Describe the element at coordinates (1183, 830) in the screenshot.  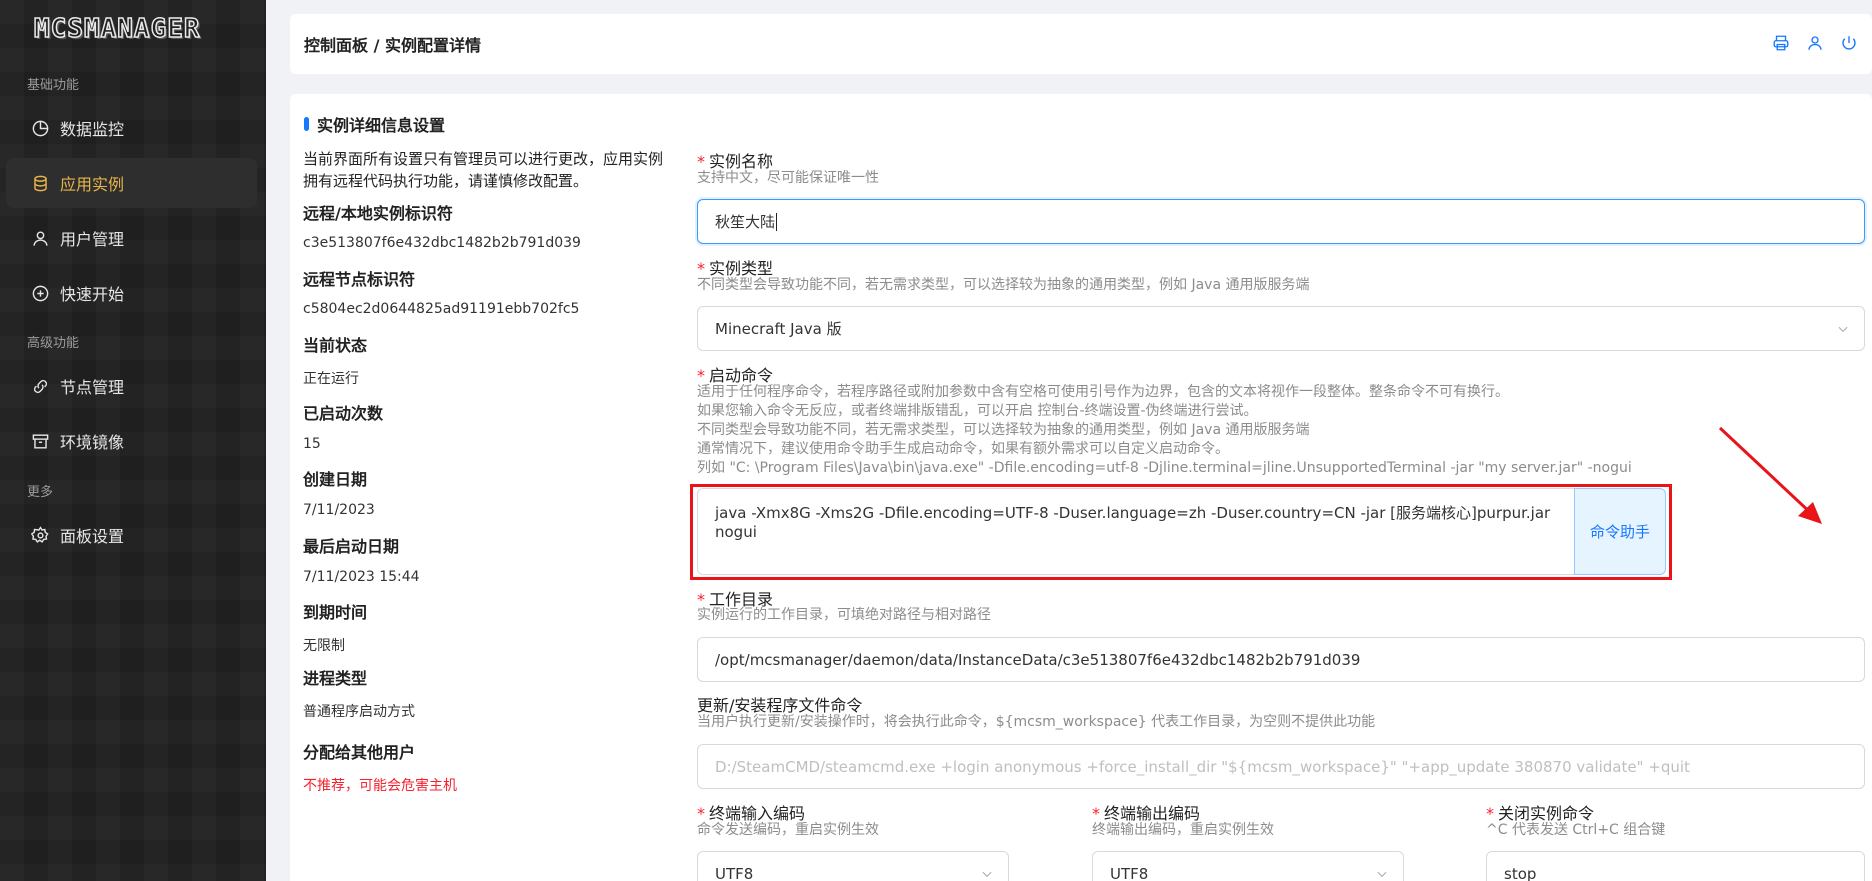
I see `output-encoding-help: 终端输出编码，重启实例生效` at that location.